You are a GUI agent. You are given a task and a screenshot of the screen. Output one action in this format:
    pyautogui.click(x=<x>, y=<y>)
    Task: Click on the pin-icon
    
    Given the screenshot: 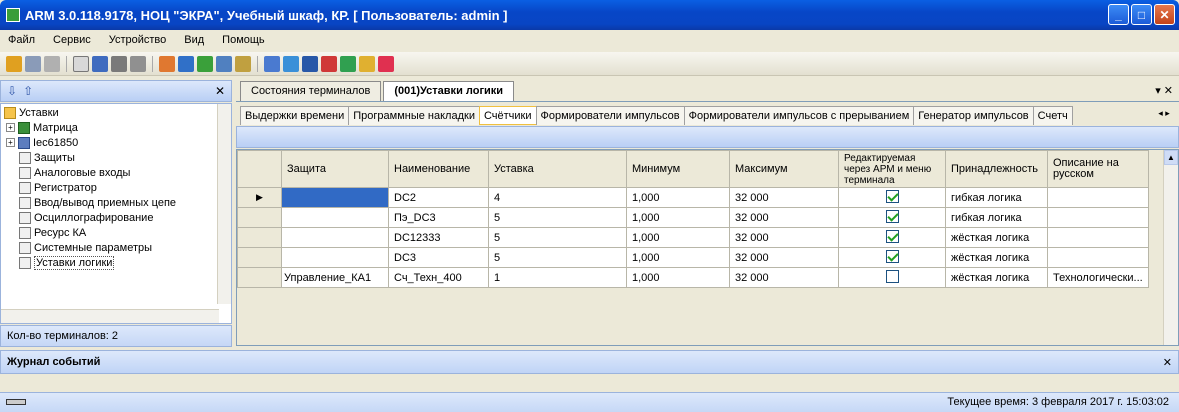 What is the action you would take?
    pyautogui.click(x=243, y=63)
    